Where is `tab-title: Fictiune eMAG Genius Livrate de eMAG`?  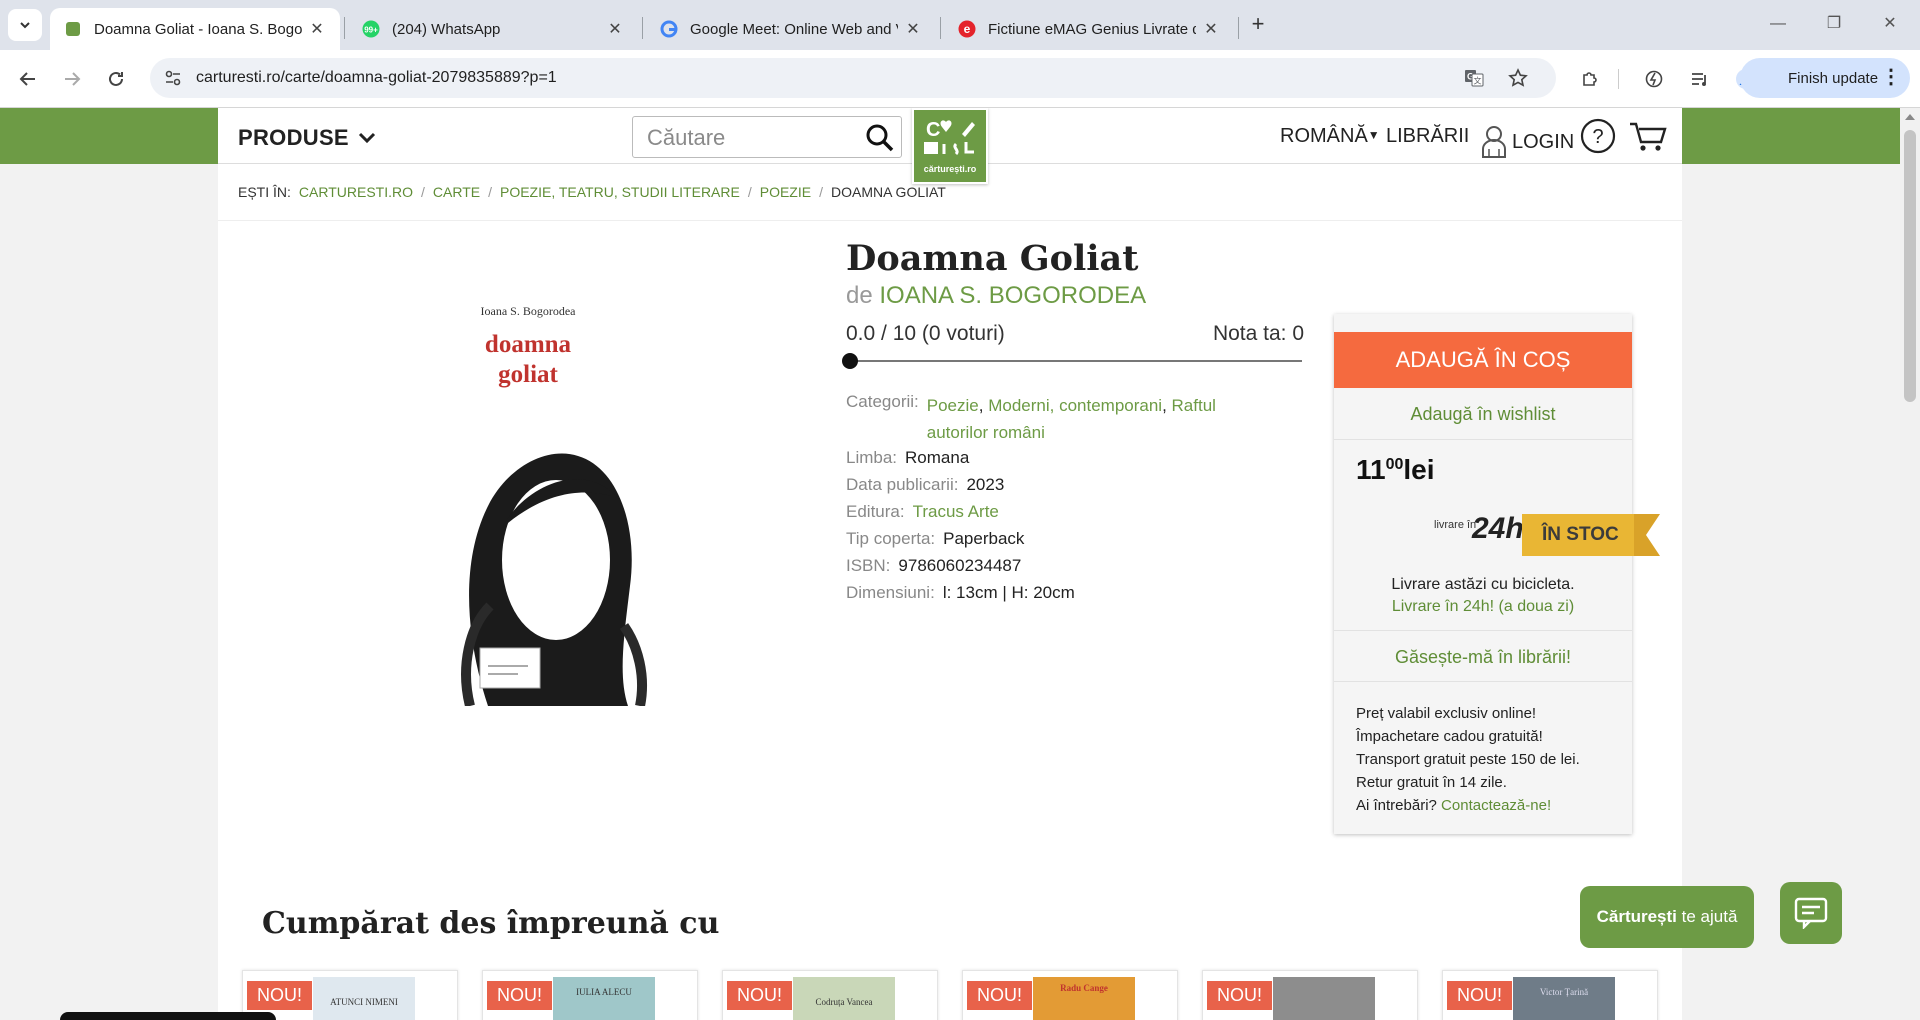
tab-title: Fictiune eMAG Genius Livrate de eMAG is located at coordinates (1092, 29).